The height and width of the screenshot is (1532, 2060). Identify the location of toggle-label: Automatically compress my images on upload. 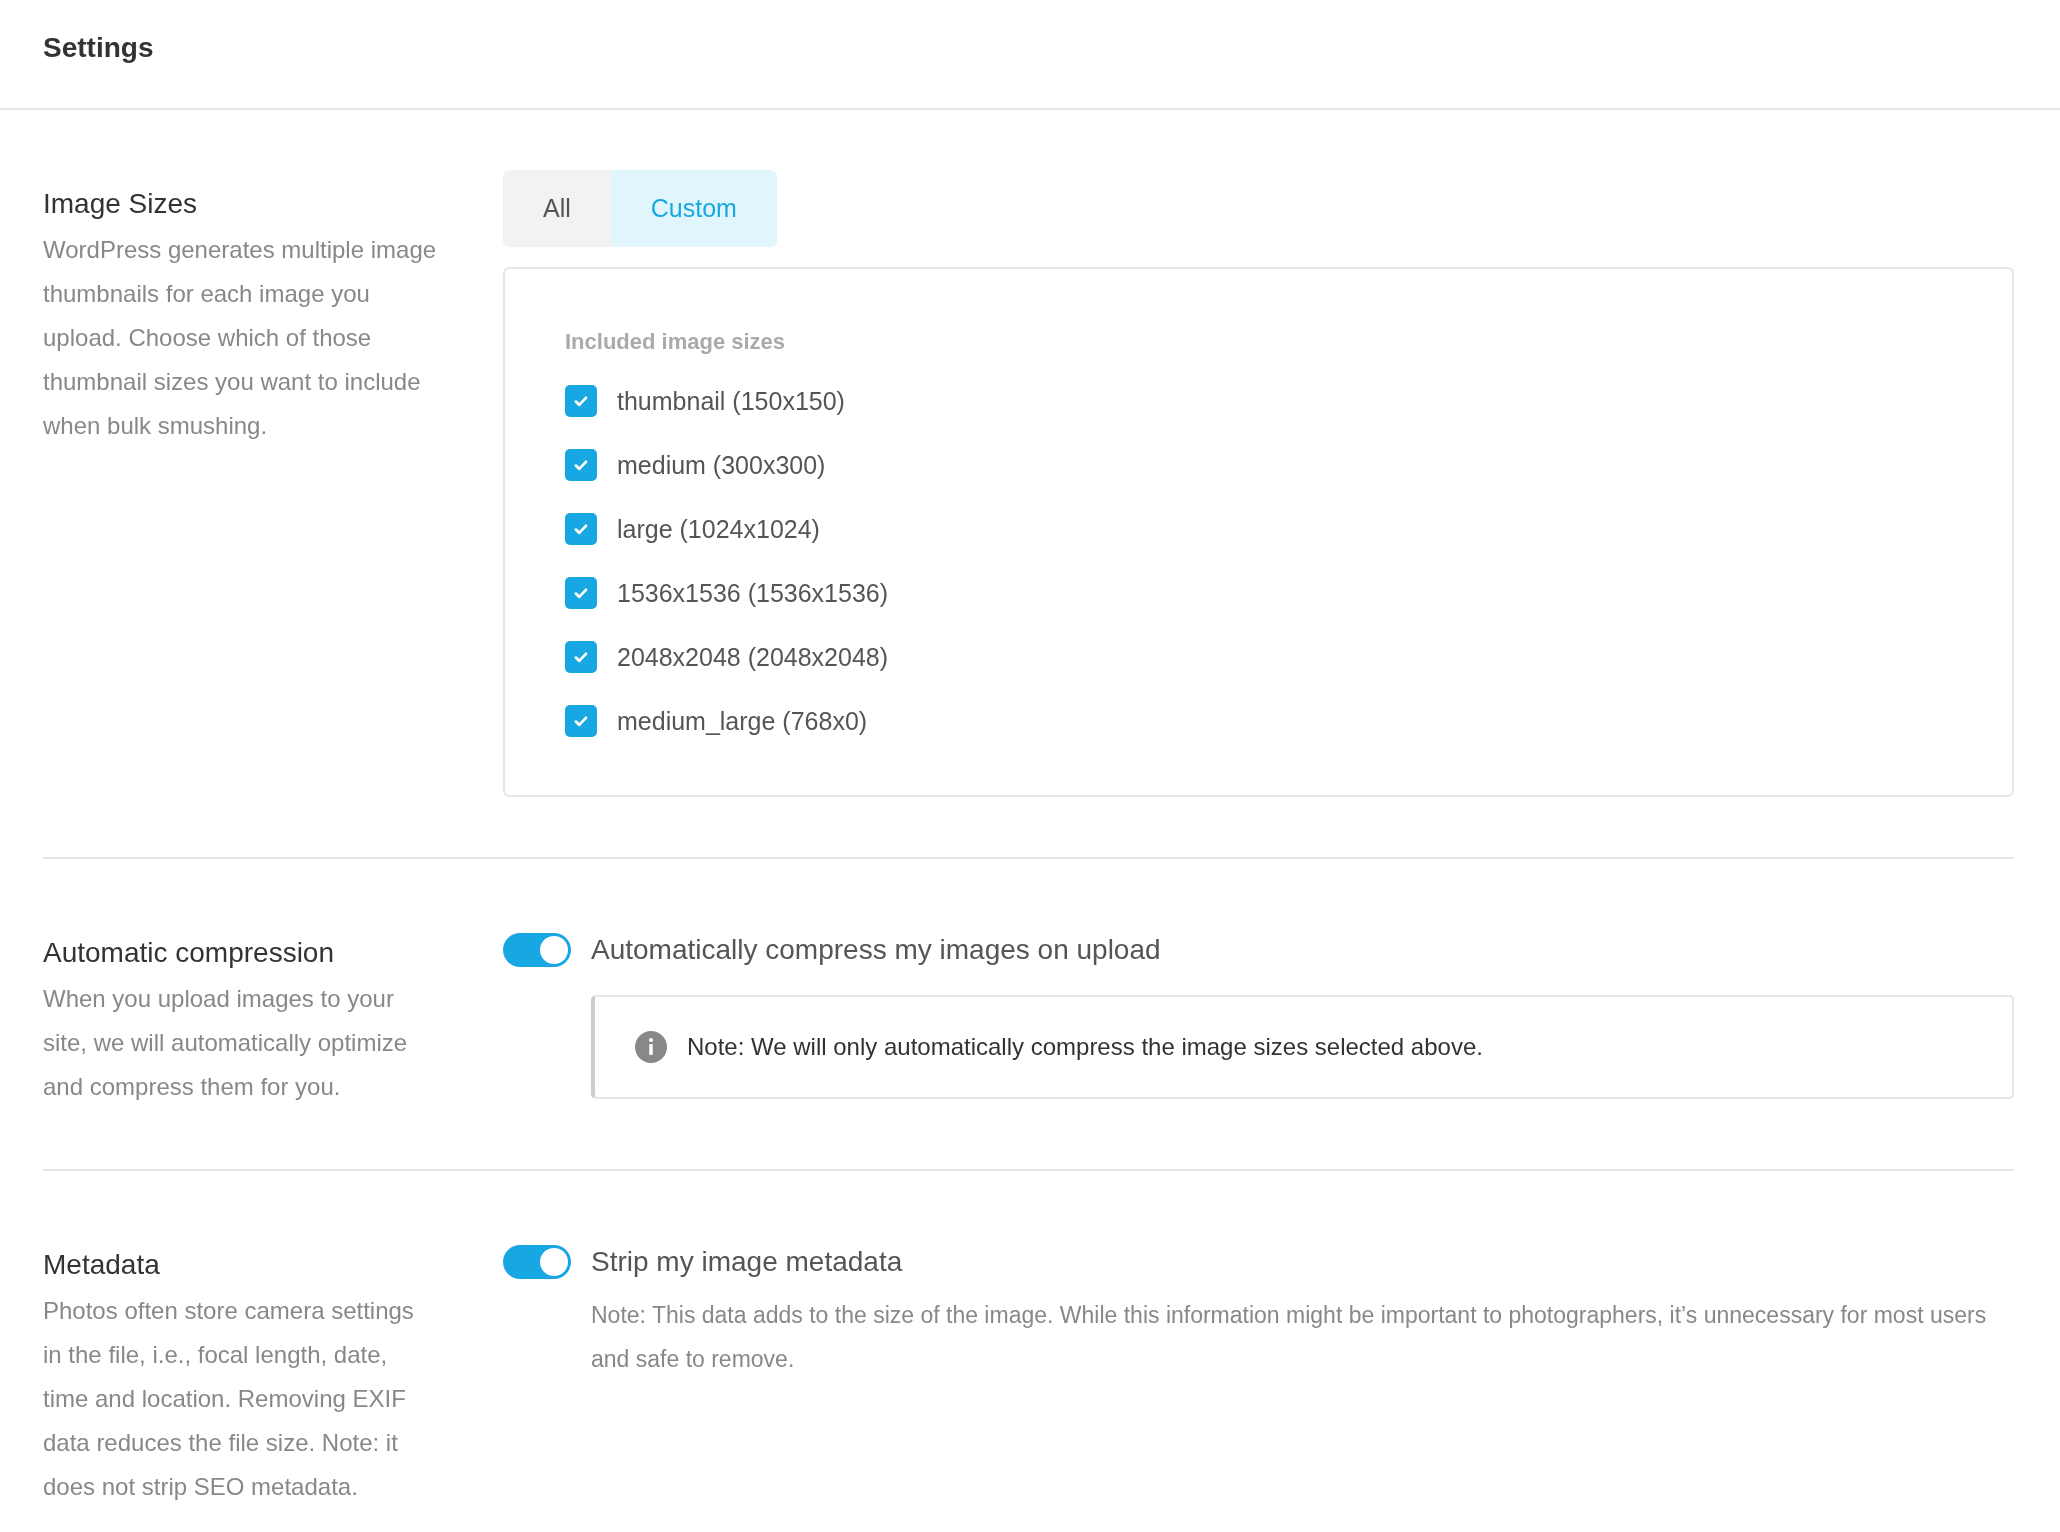
(876, 950).